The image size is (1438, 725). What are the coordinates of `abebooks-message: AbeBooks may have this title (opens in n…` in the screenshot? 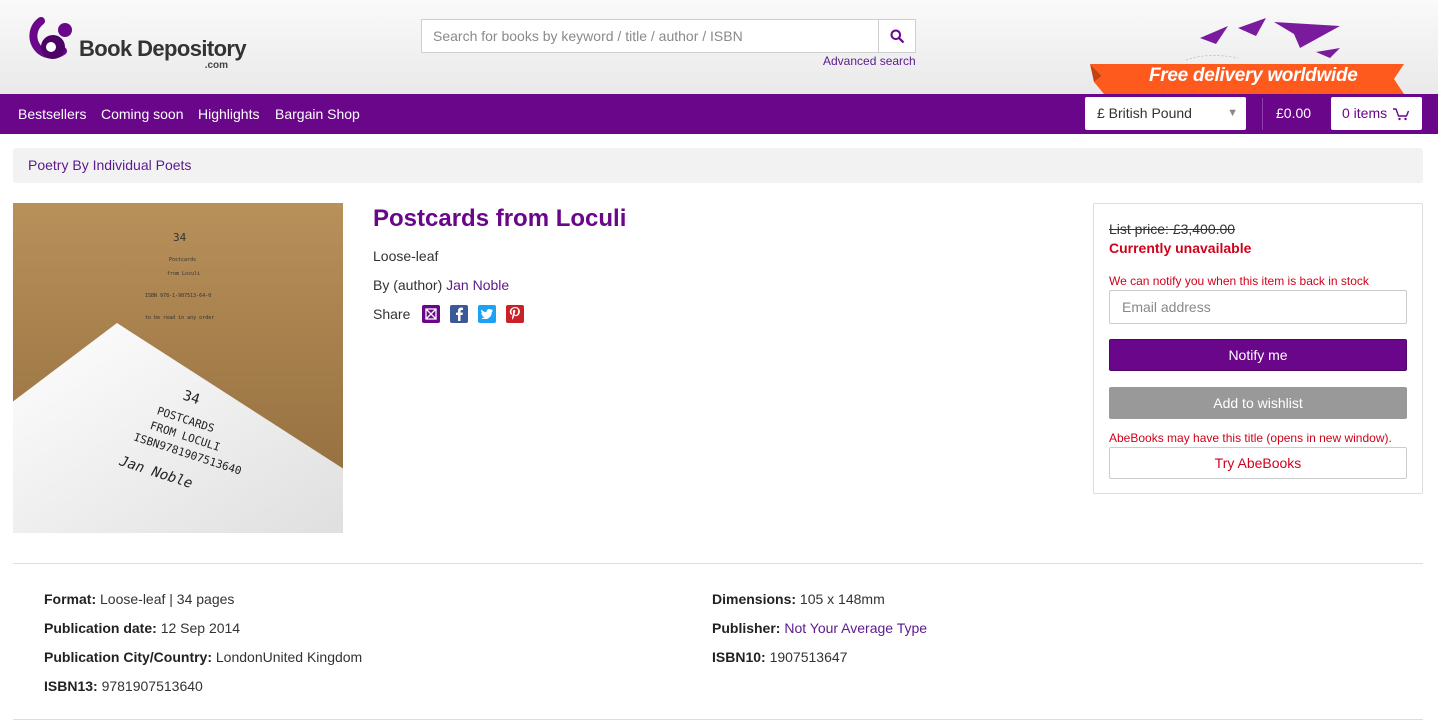 It's located at (1250, 438).